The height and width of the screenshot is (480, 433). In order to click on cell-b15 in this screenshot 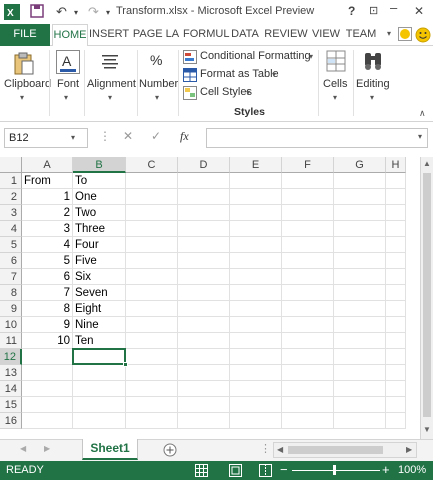, I will do `click(99, 405)`.